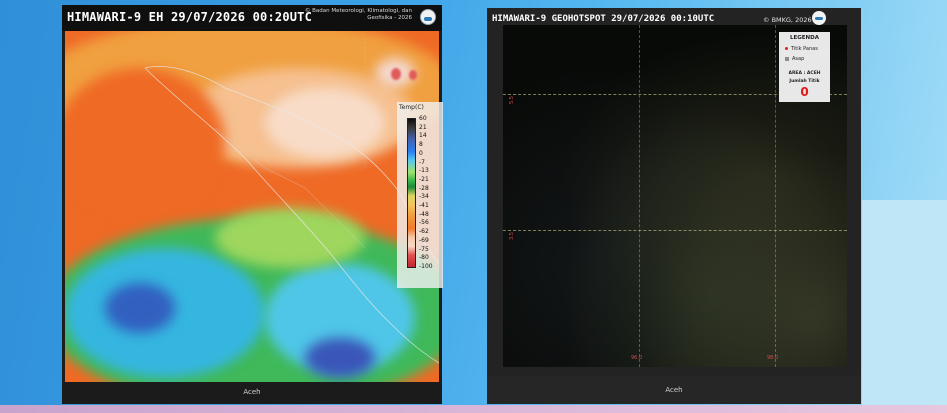 The width and height of the screenshot is (947, 413). I want to click on legend-tick: -28, so click(424, 188).